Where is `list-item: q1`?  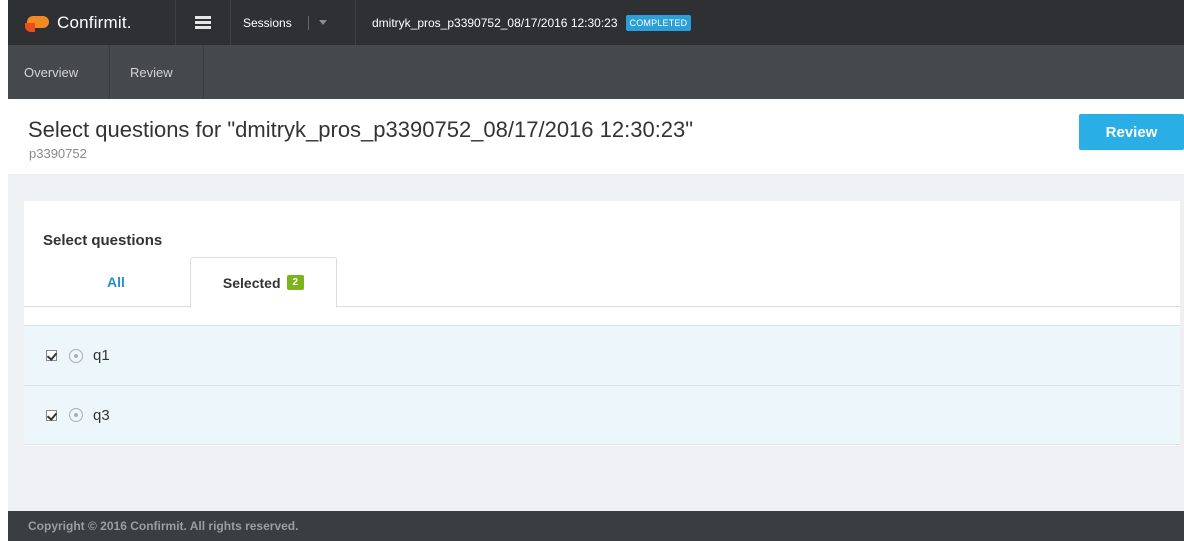
list-item: q1 is located at coordinates (602, 355).